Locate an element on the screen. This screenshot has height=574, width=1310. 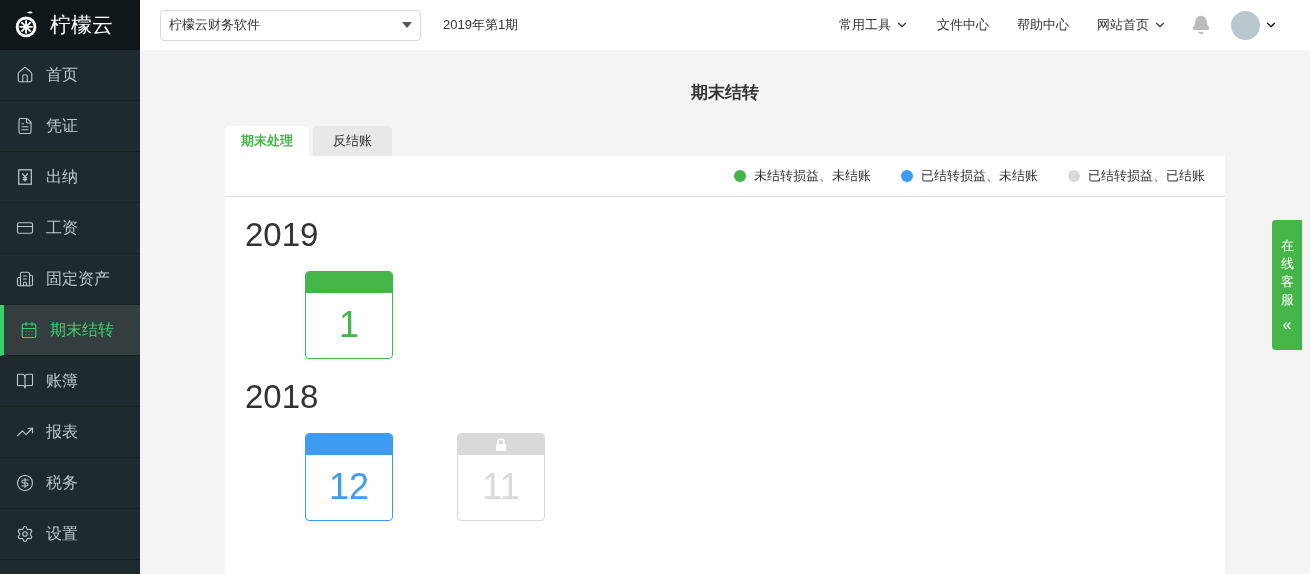
building-icon is located at coordinates (25, 279).